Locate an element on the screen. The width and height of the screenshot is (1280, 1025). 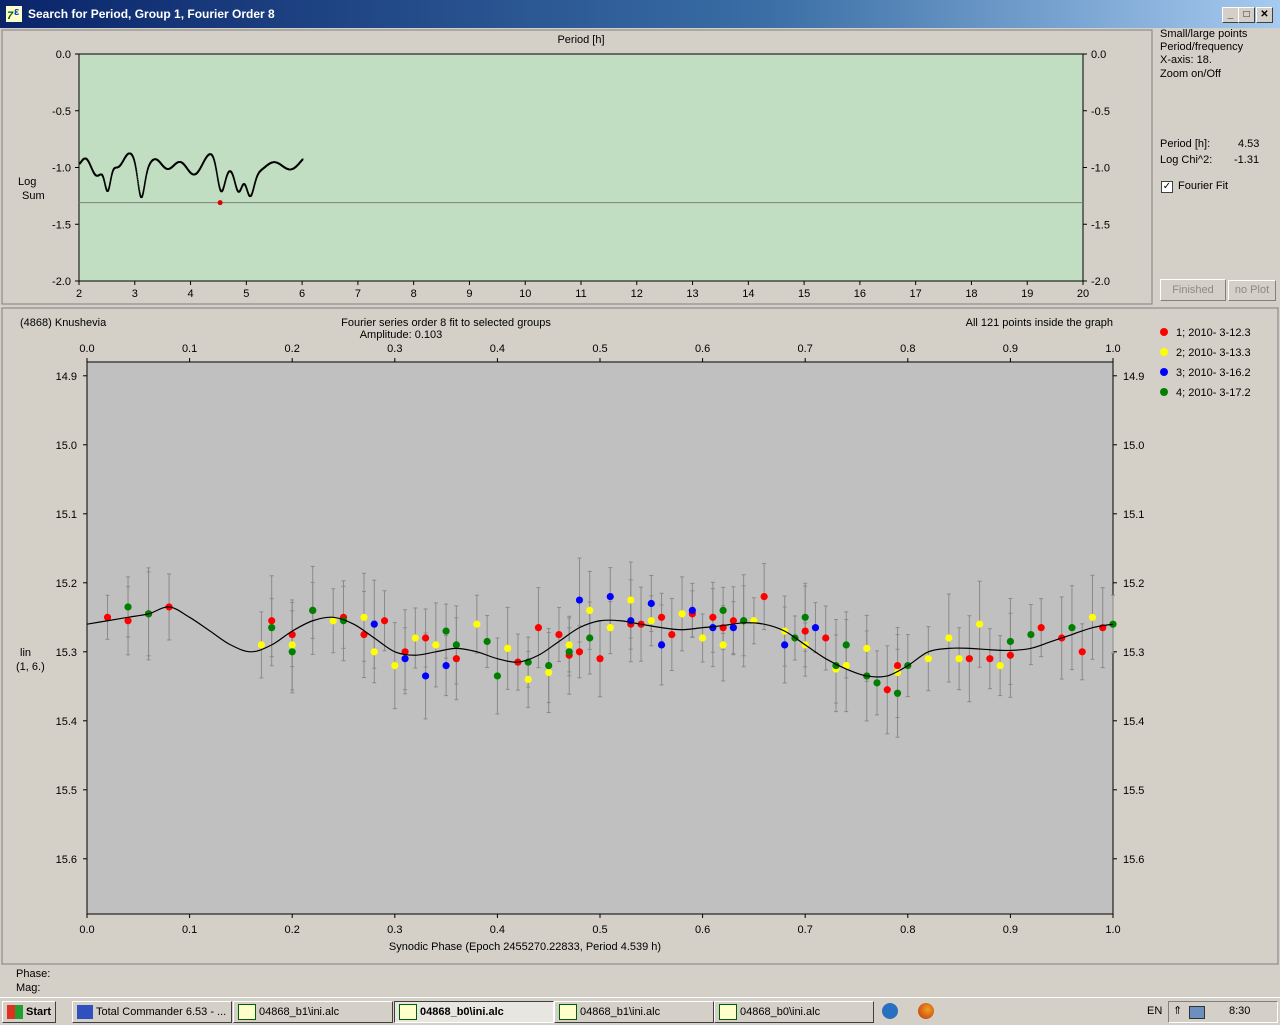
fourier-fit-label: Fourier Fit is located at coordinates (1203, 186).